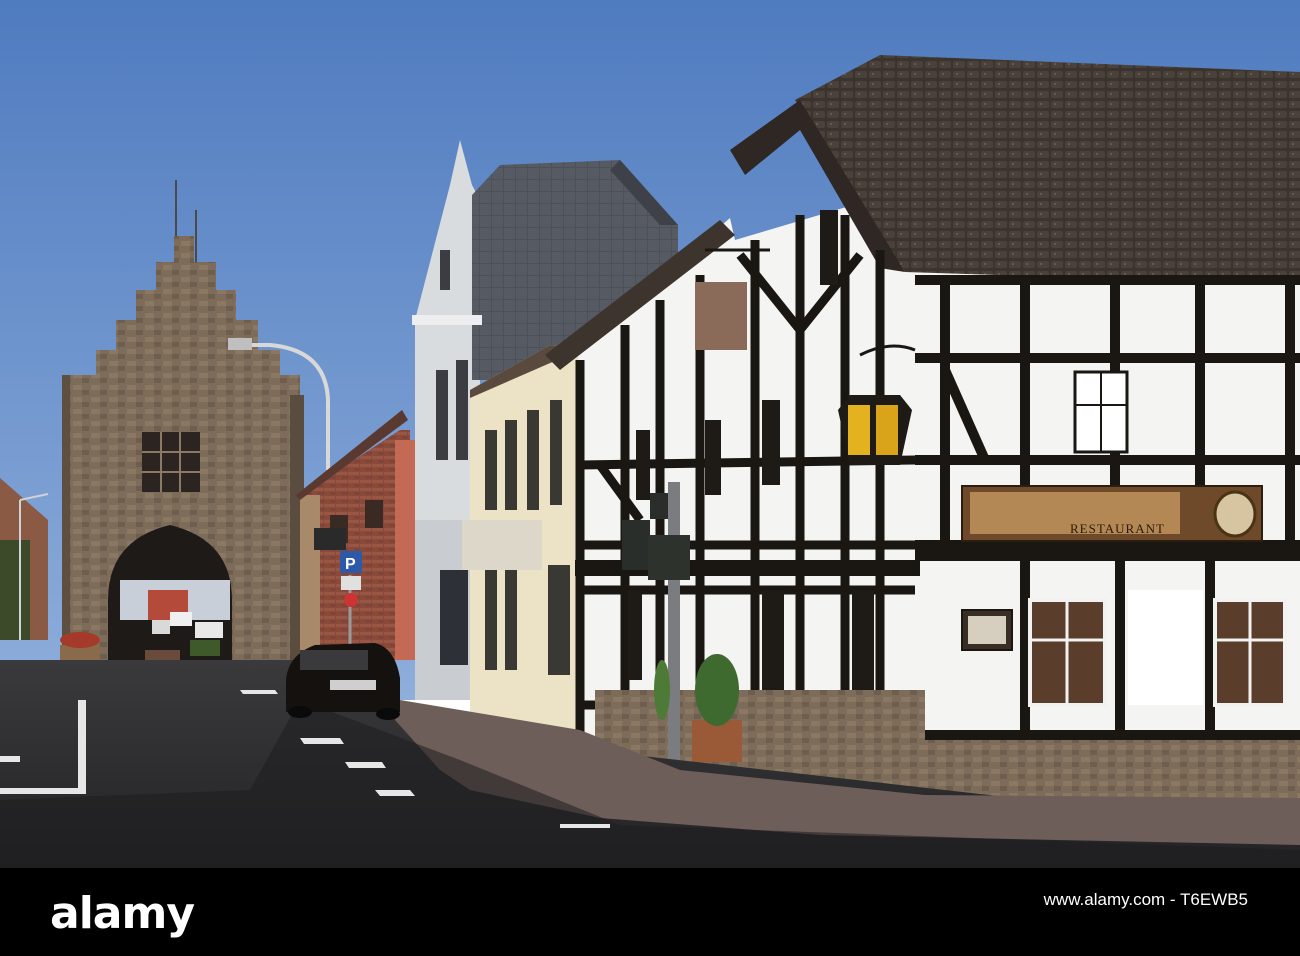 The width and height of the screenshot is (1300, 956). Describe the element at coordinates (1112, 513) in the screenshot. I see `restaurant-banner: RESTAURANT` at that location.